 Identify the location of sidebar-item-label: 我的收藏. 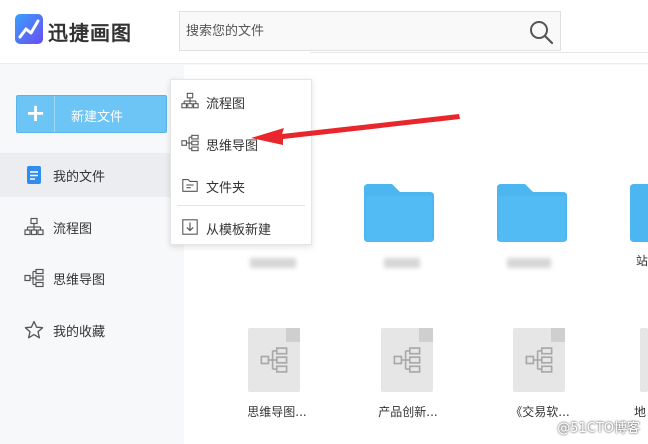
(79, 332).